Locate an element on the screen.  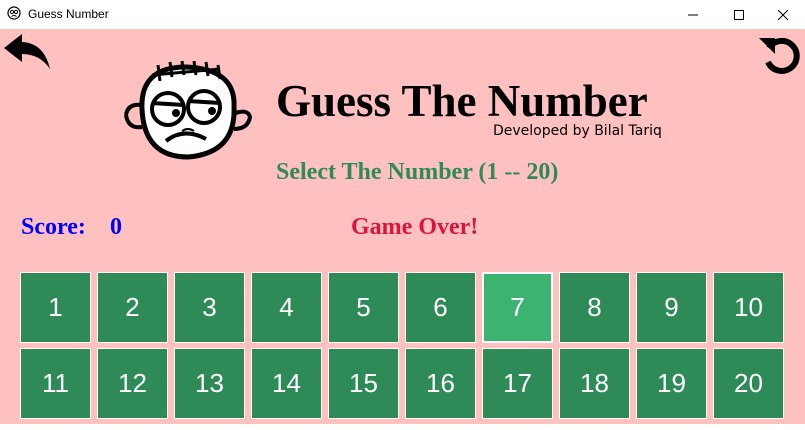
number-button-4: 4 is located at coordinates (286, 307).